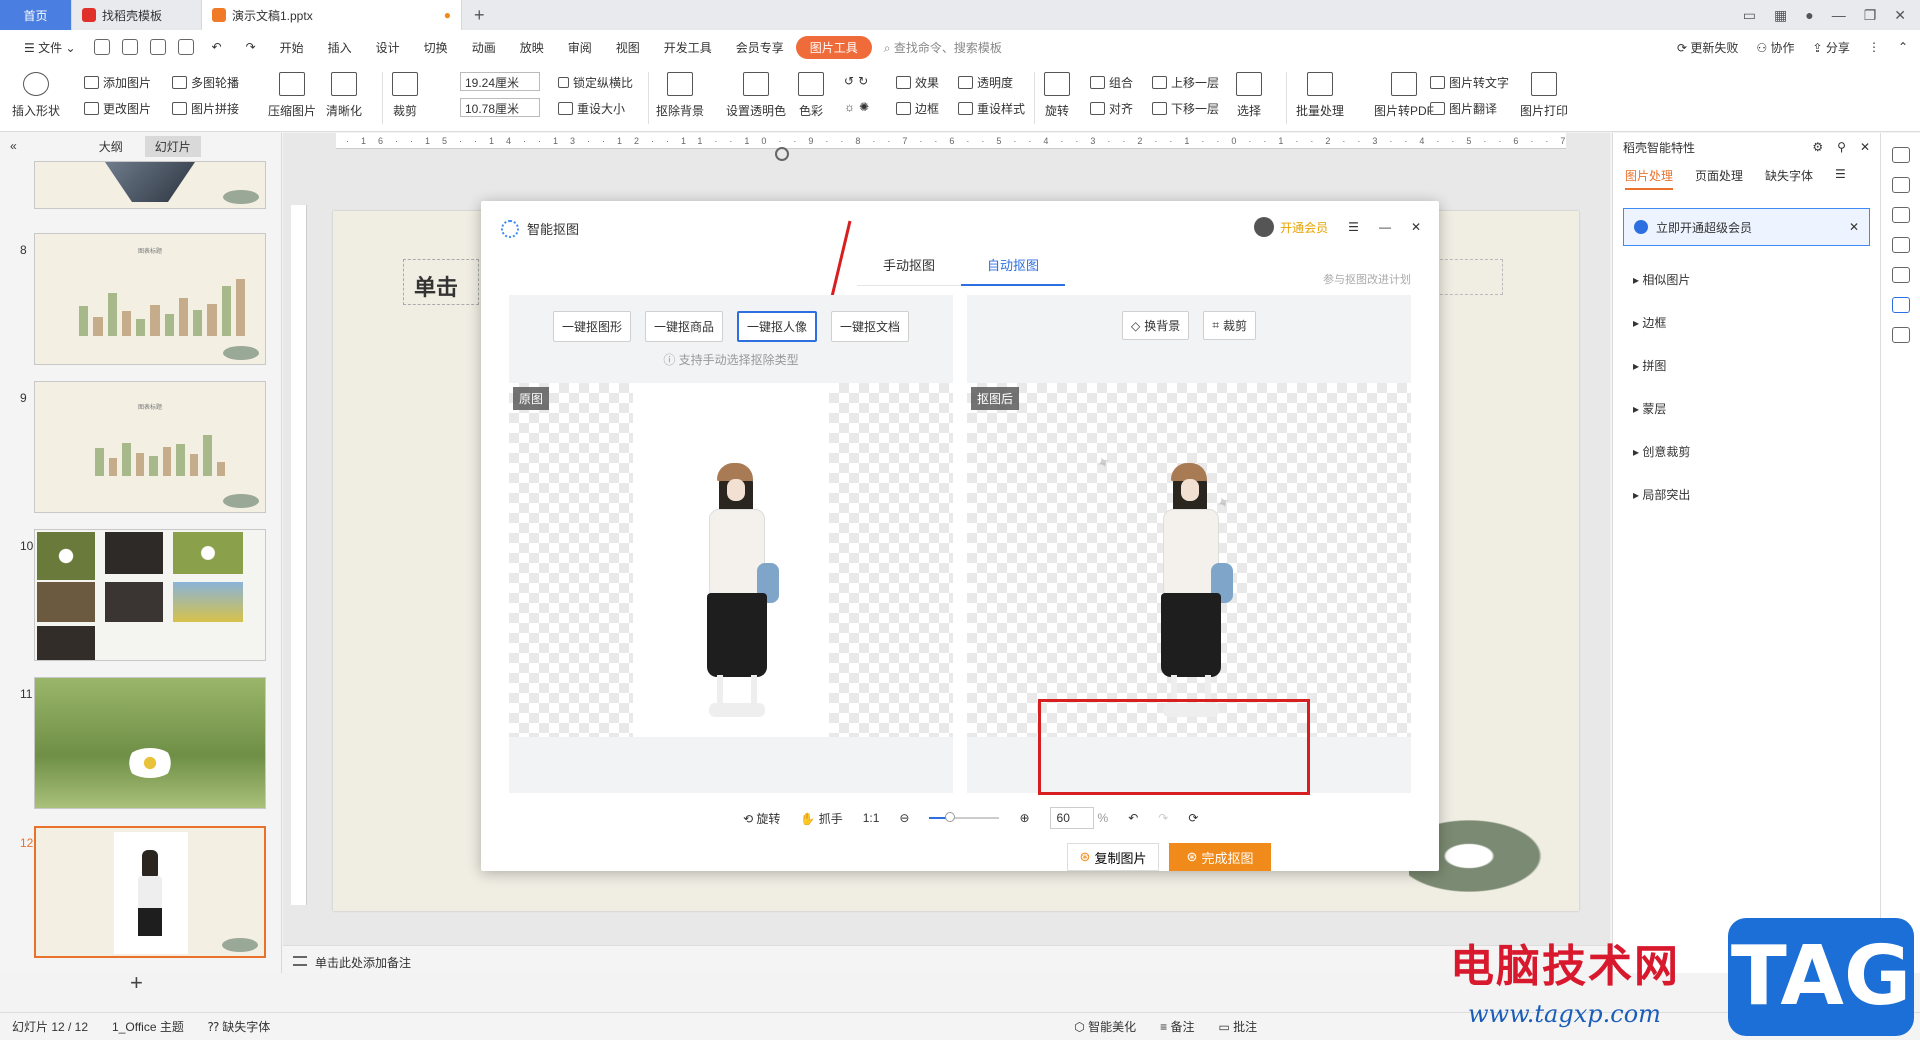 This screenshot has width=1920, height=1040. I want to click on reset-style-button: 重设样式, so click(991, 108).